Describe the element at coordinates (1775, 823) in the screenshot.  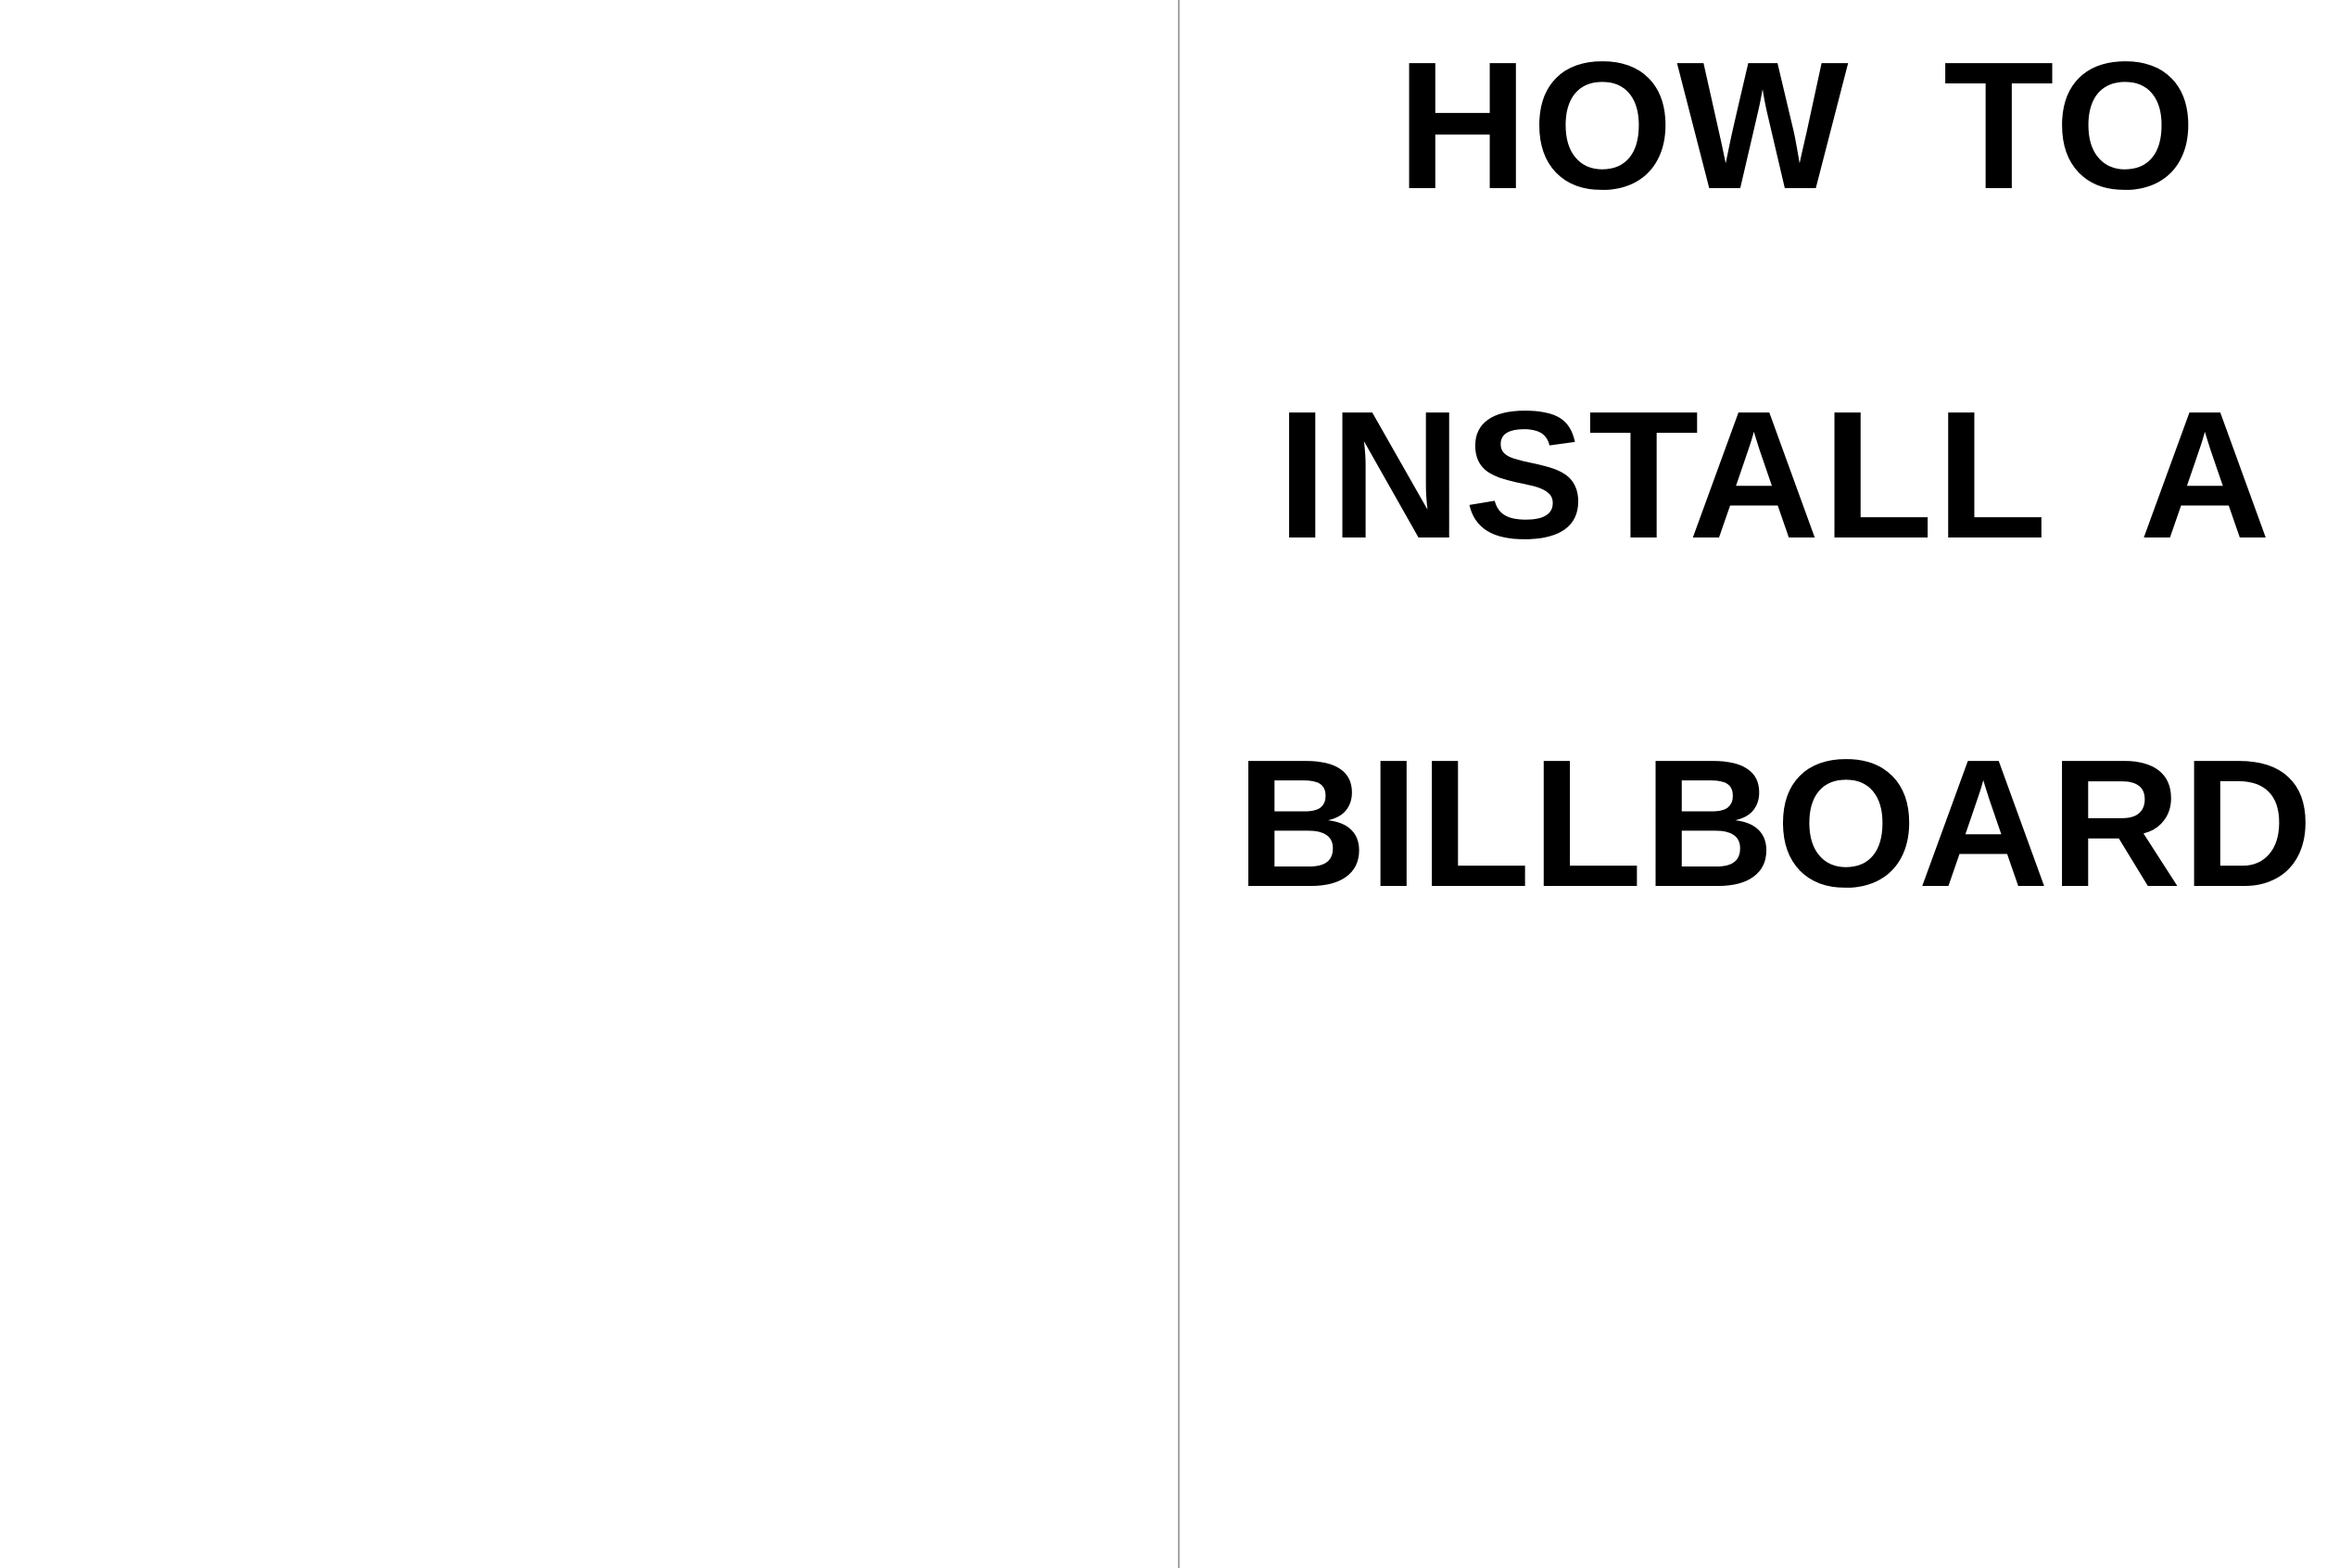
I see `title-line-3: BILLBOARD` at that location.